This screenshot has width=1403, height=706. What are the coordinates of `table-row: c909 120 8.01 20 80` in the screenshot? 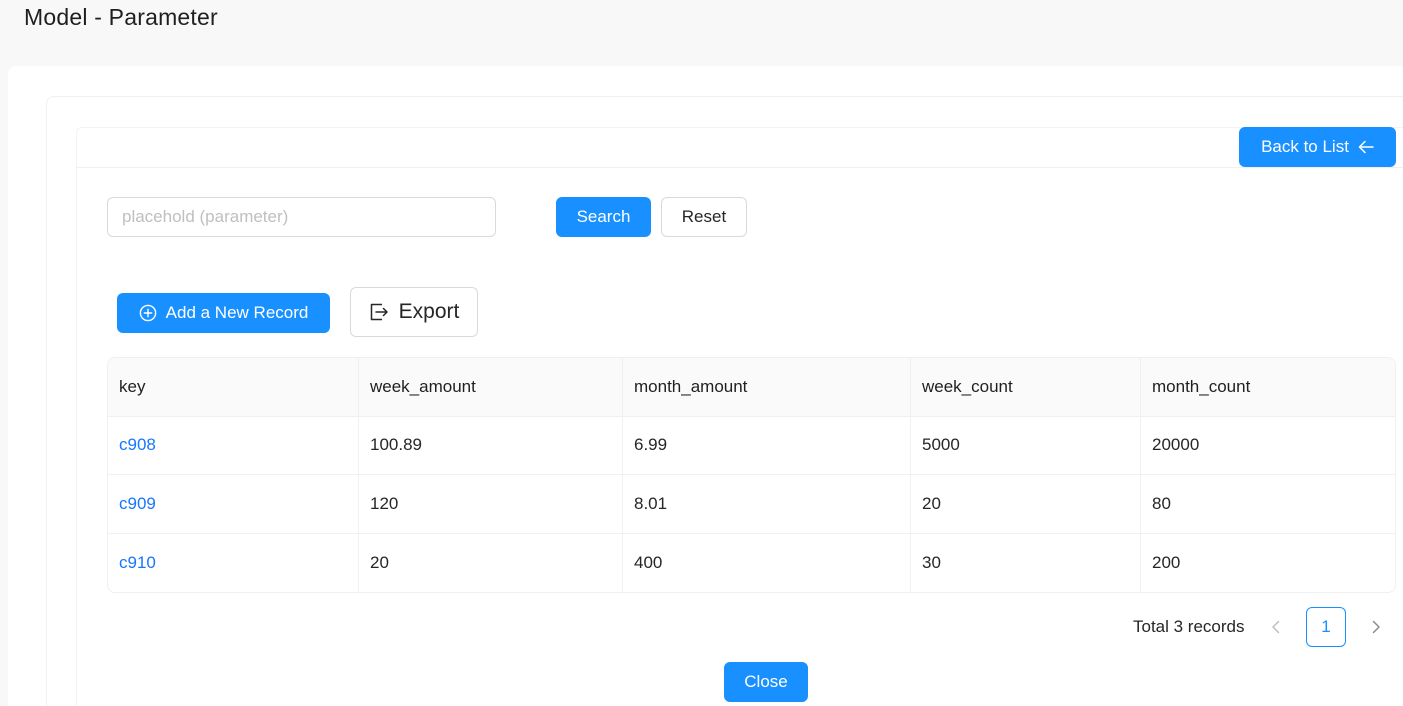 It's located at (751, 504).